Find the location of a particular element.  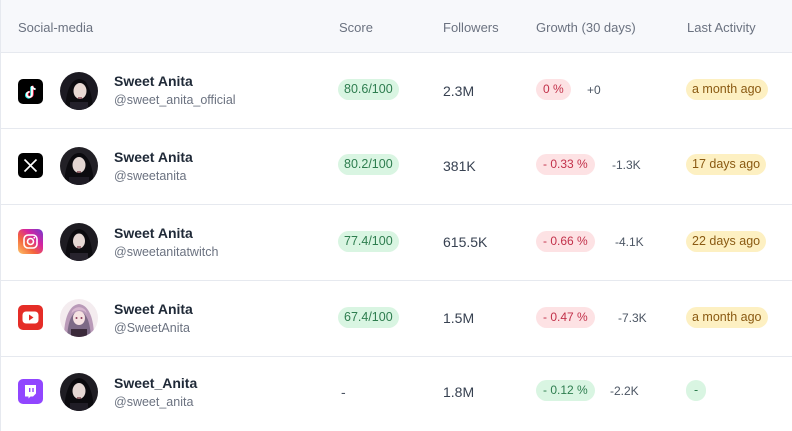

last-activity-badge: 17 days ago is located at coordinates (726, 164).